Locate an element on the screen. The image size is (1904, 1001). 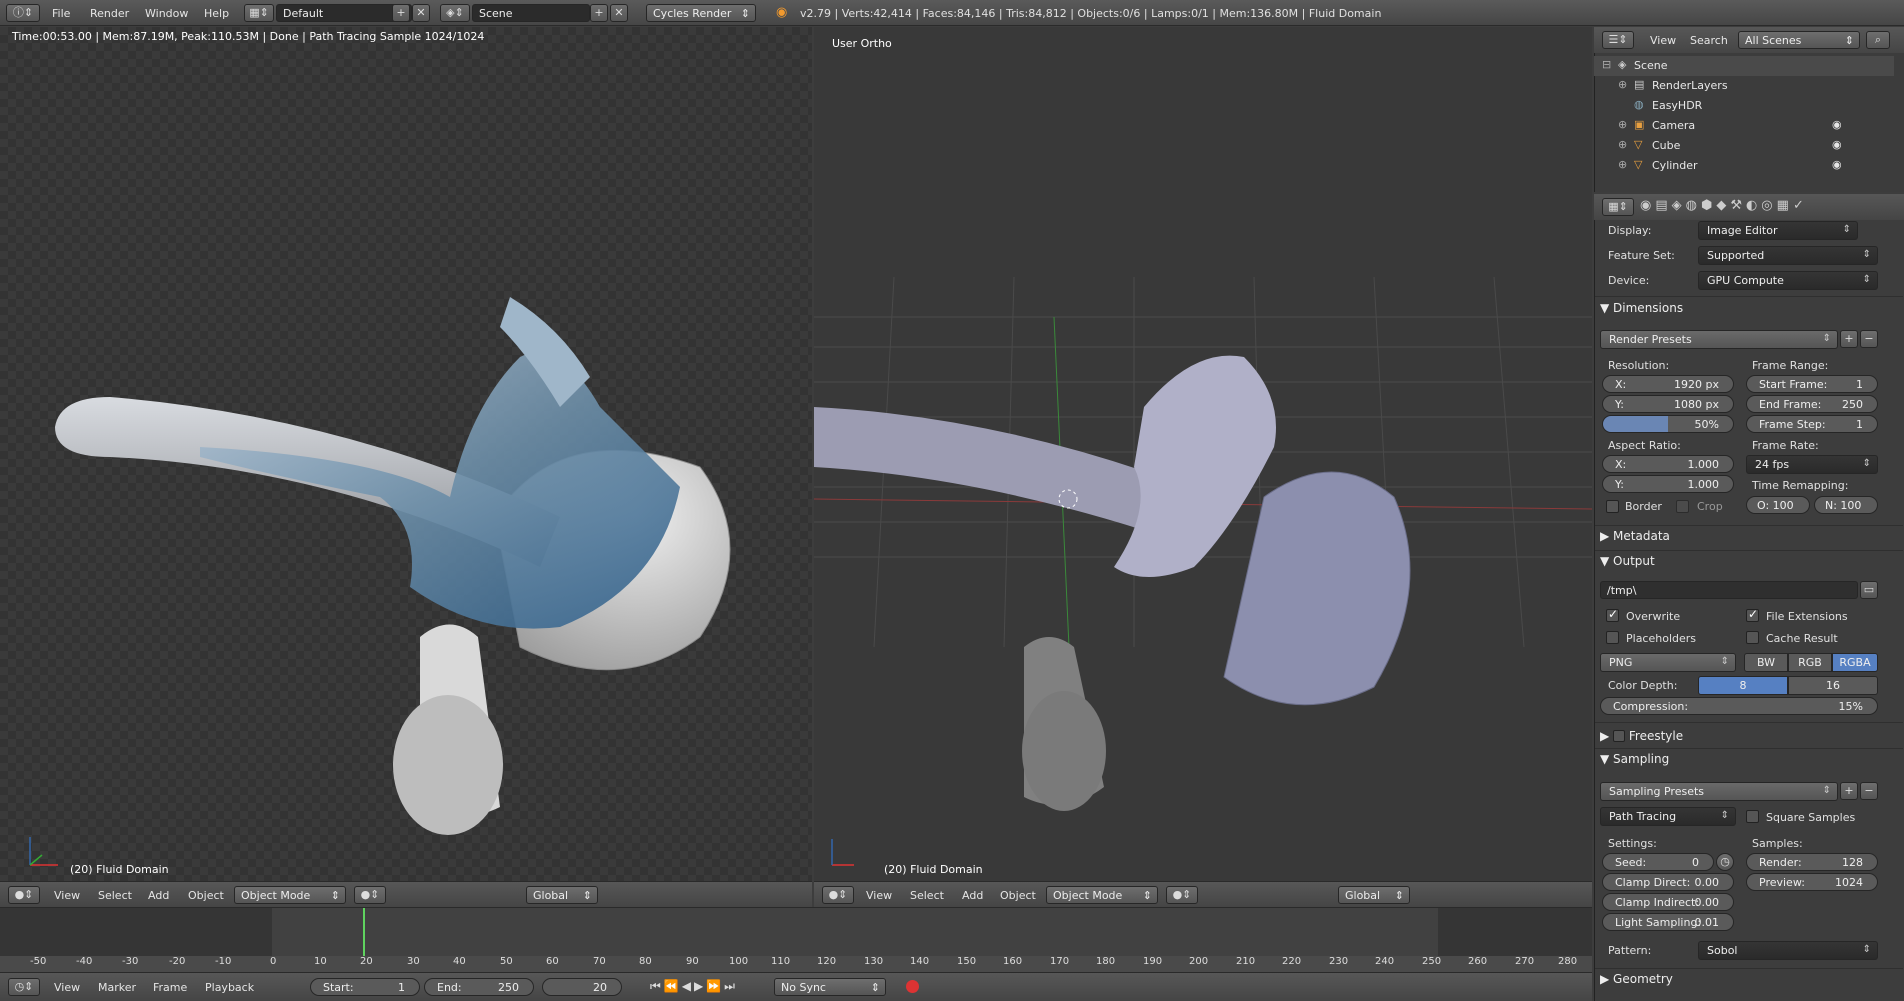
seed-field: Seed: 0 is located at coordinates (1658, 862).